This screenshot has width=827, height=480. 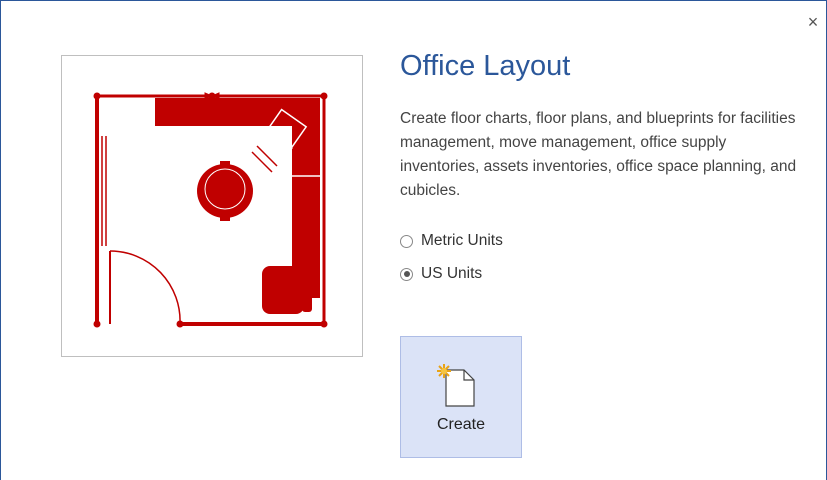 I want to click on create-button: Create, so click(x=461, y=397).